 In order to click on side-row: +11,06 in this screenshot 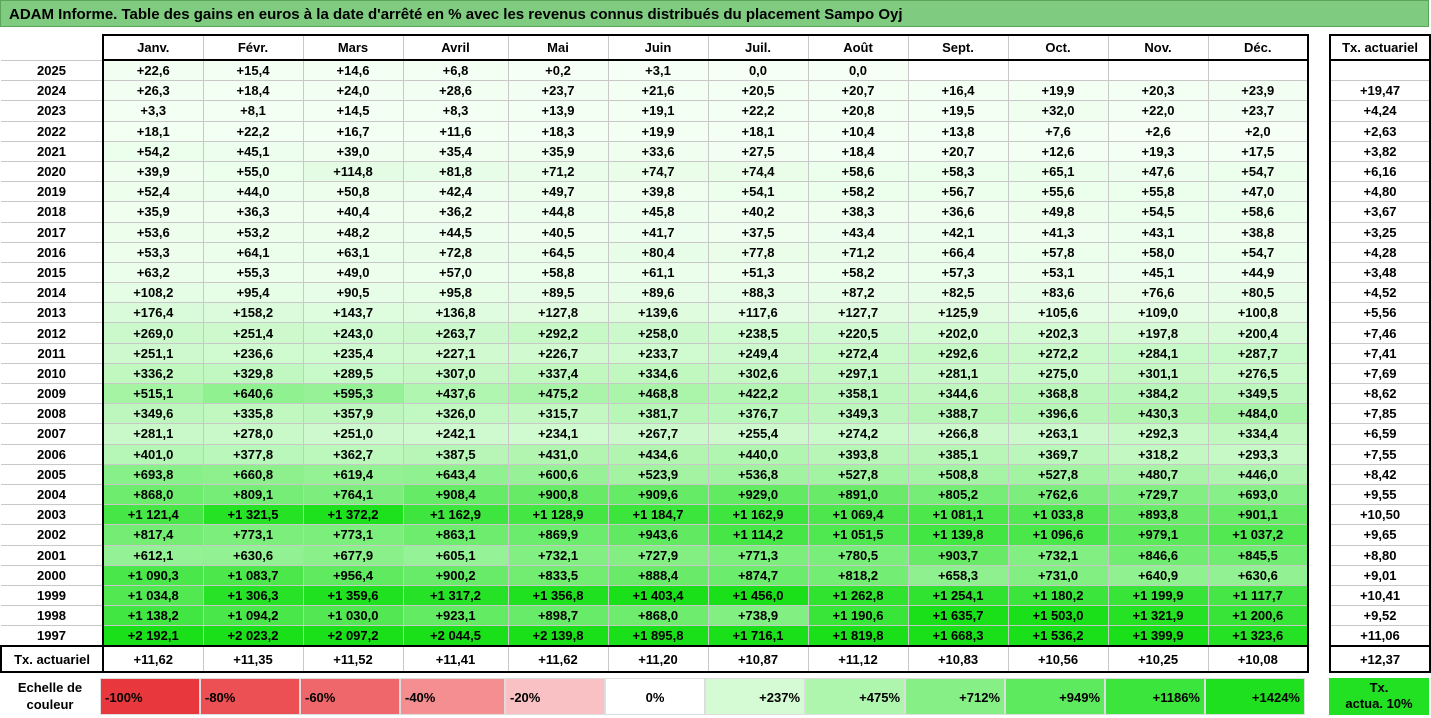, I will do `click(1380, 636)`.